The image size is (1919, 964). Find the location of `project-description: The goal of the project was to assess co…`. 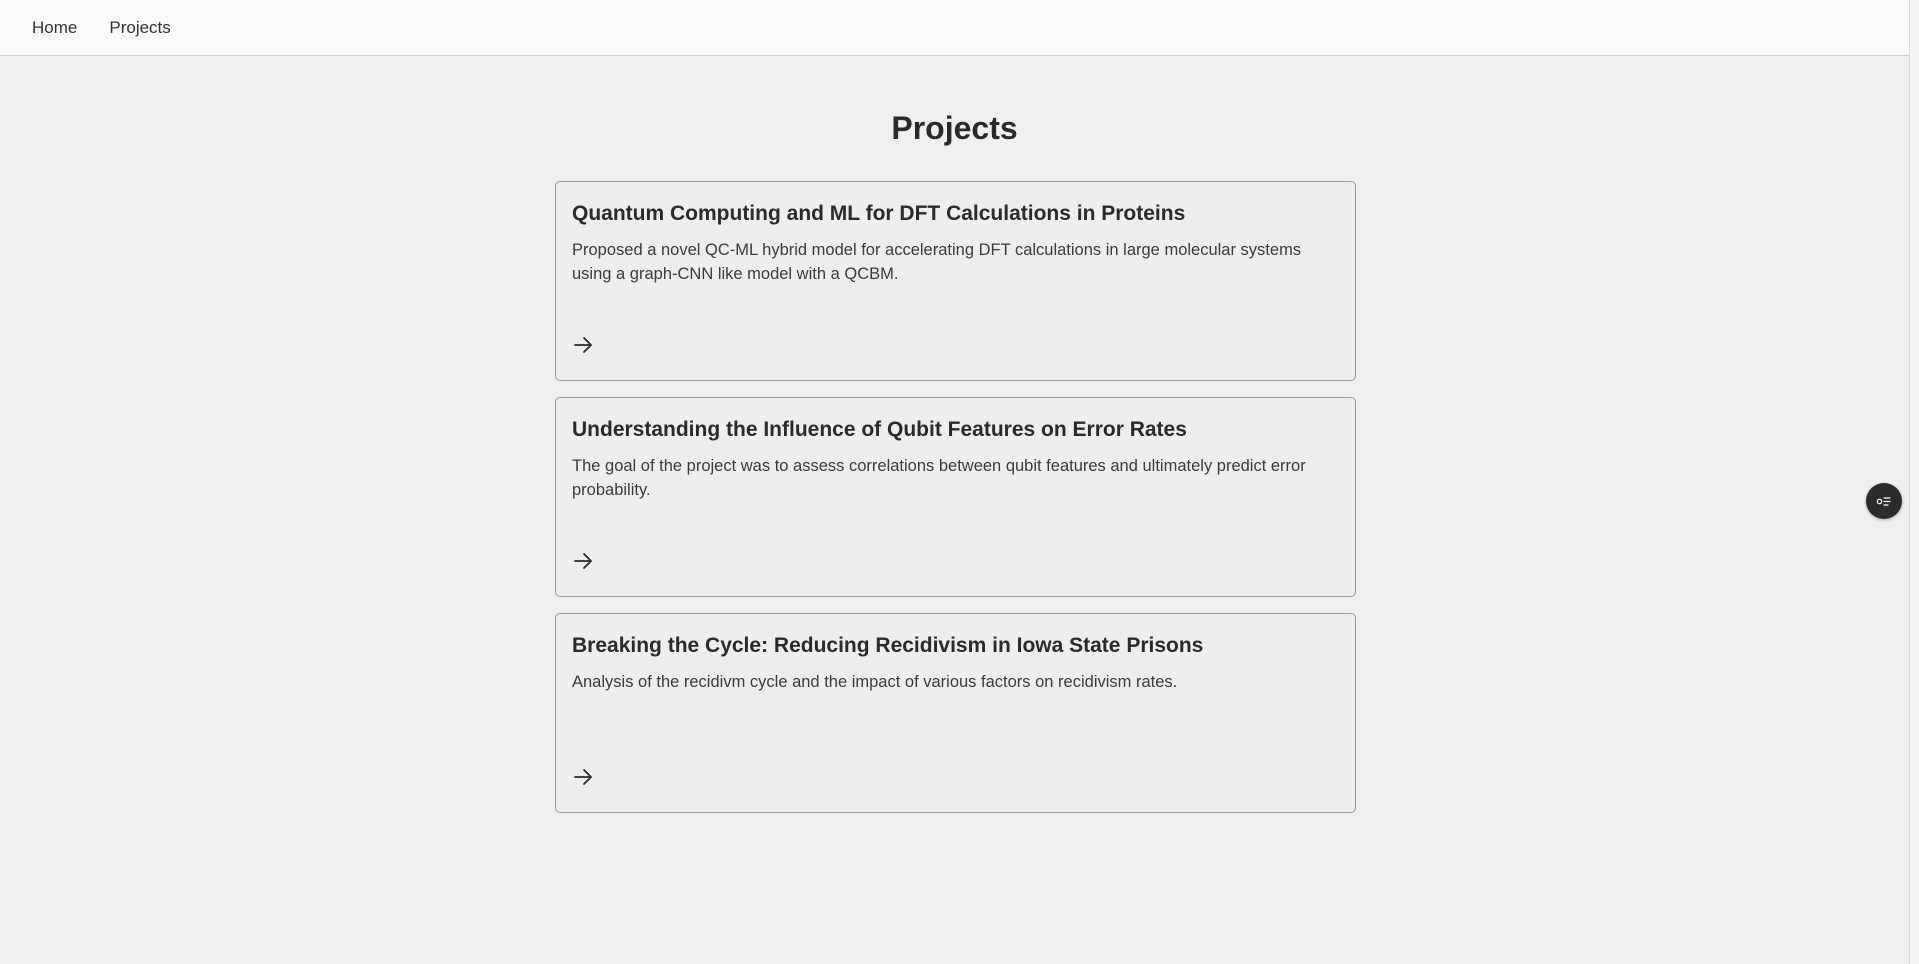

project-description: The goal of the project was to assess co… is located at coordinates (939, 478).